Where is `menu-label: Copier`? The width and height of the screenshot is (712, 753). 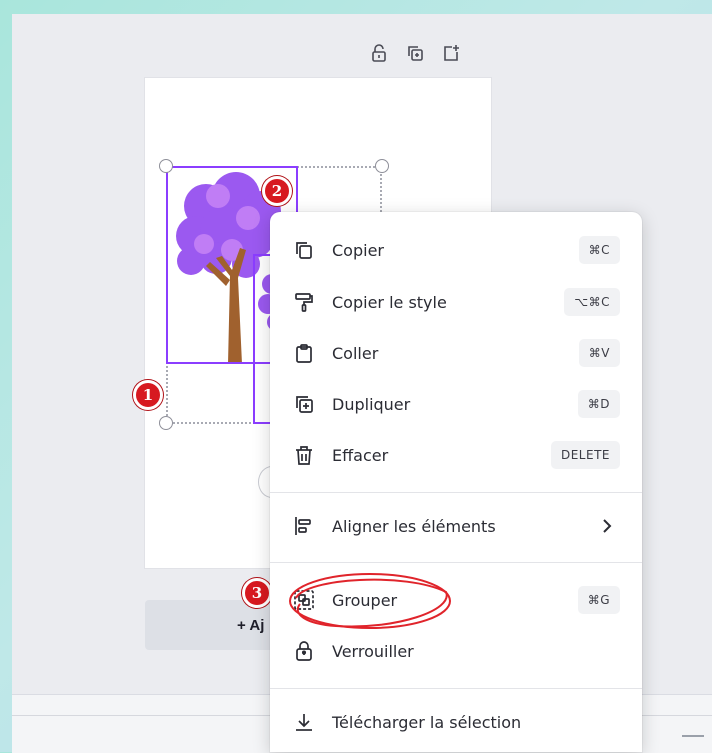
menu-label: Copier is located at coordinates (358, 250).